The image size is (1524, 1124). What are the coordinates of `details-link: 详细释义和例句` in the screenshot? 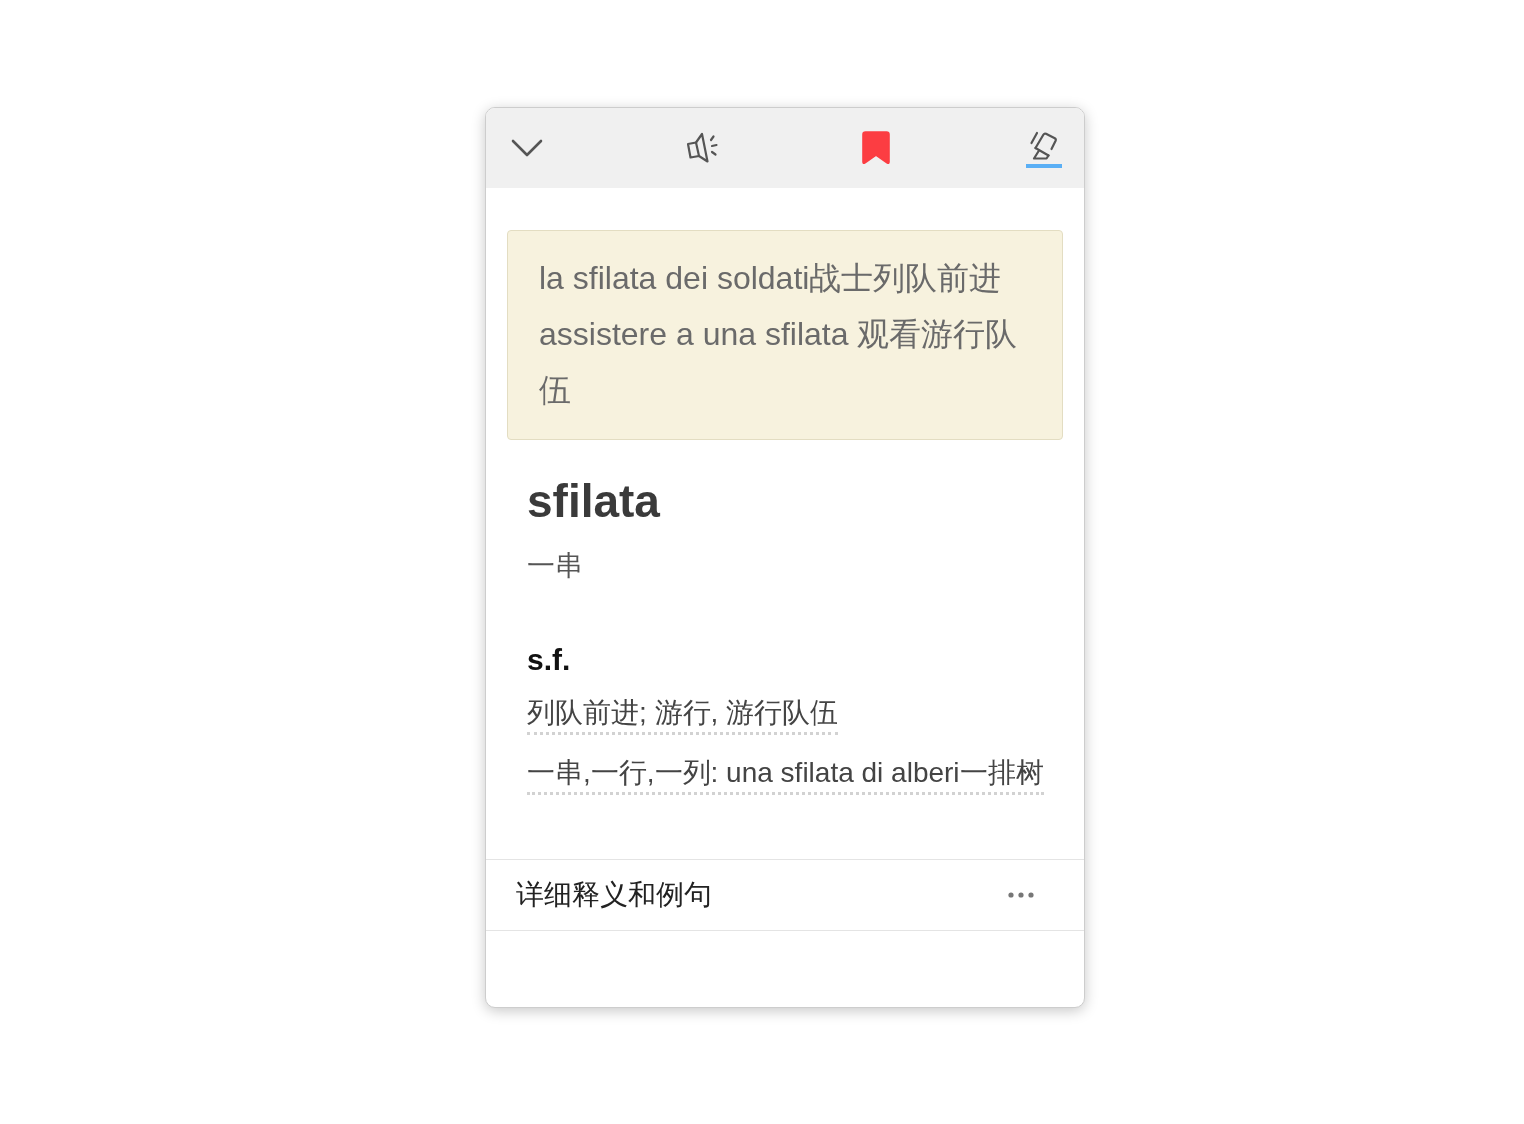 It's located at (614, 895).